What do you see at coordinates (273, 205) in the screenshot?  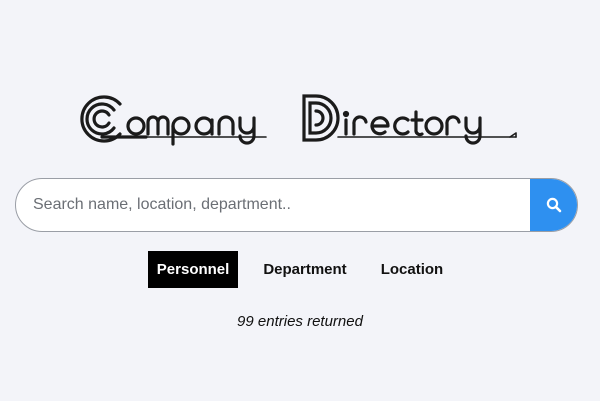 I see `search-input` at bounding box center [273, 205].